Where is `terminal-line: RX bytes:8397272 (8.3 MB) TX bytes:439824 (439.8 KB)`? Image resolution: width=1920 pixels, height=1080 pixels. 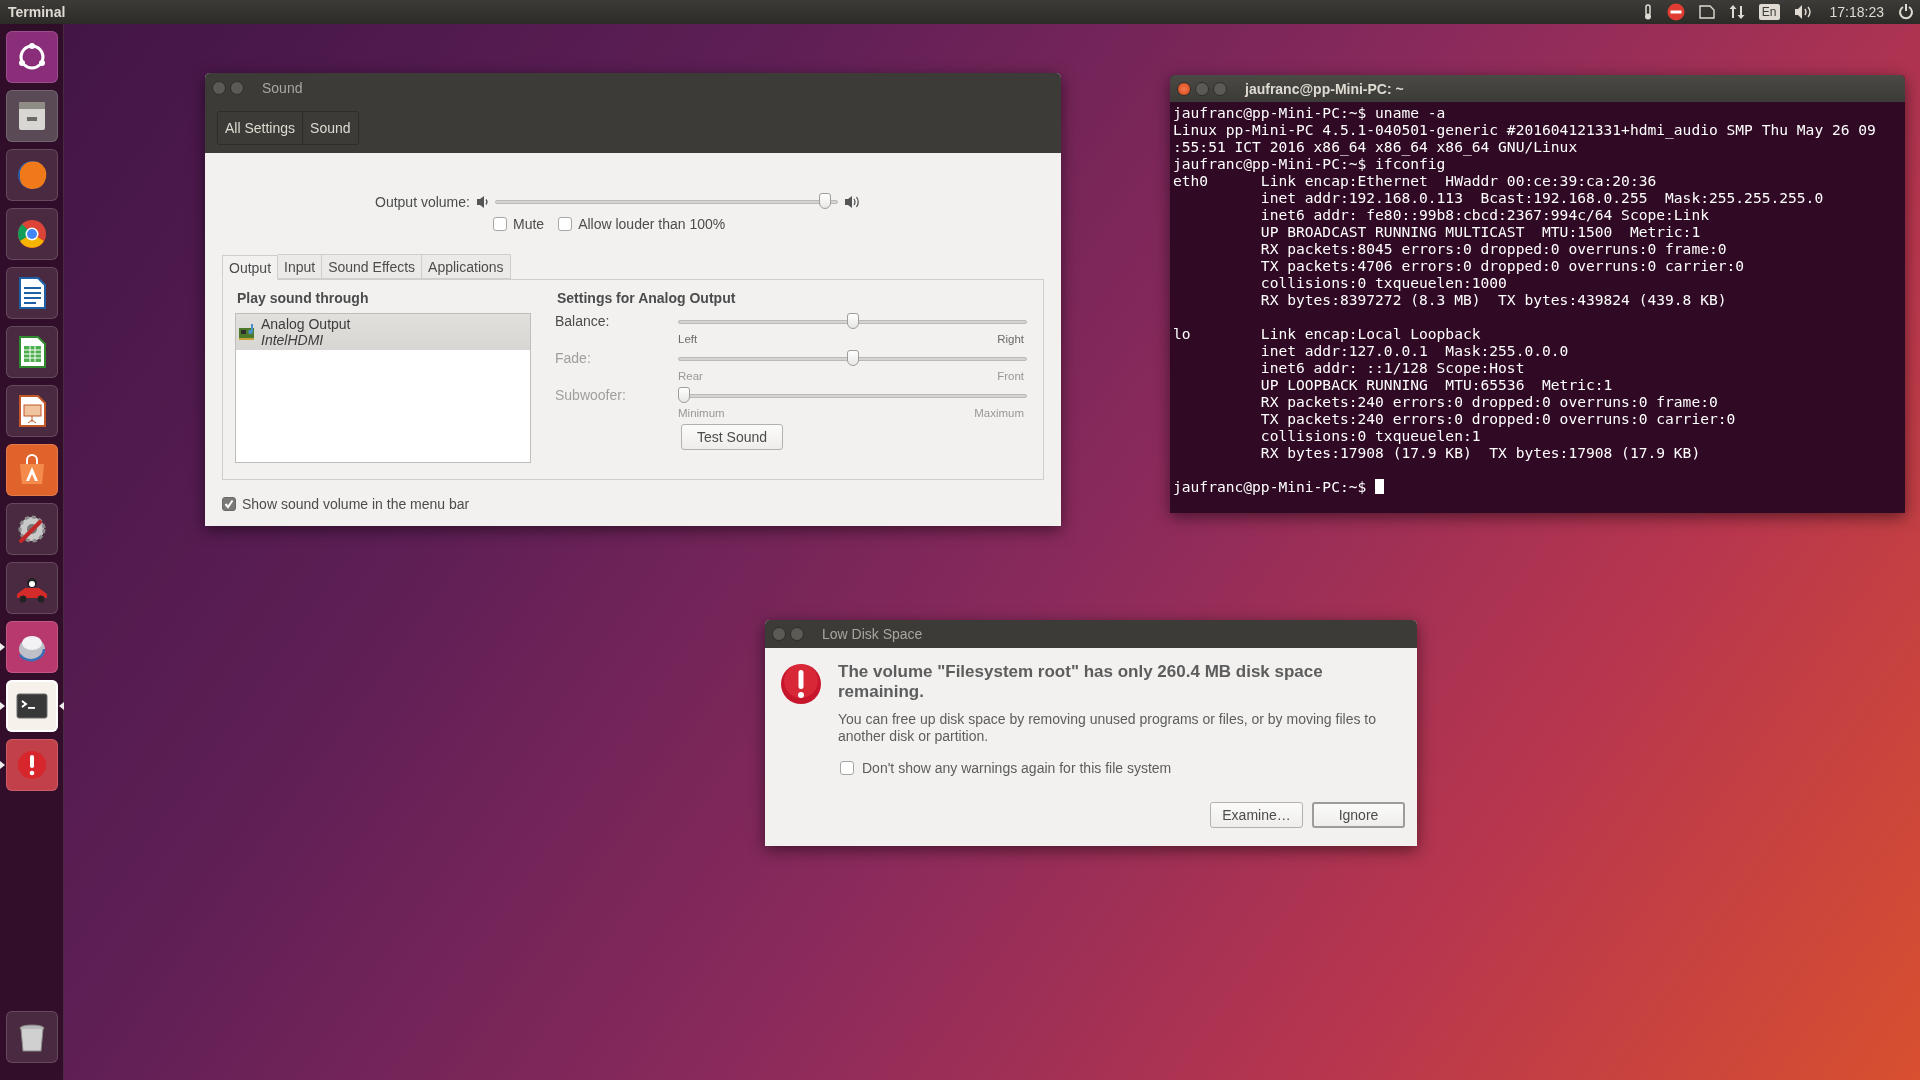
terminal-line: RX bytes:8397272 (8.3 MB) TX bytes:439824 (439.8 KB) is located at coordinates (1493, 299).